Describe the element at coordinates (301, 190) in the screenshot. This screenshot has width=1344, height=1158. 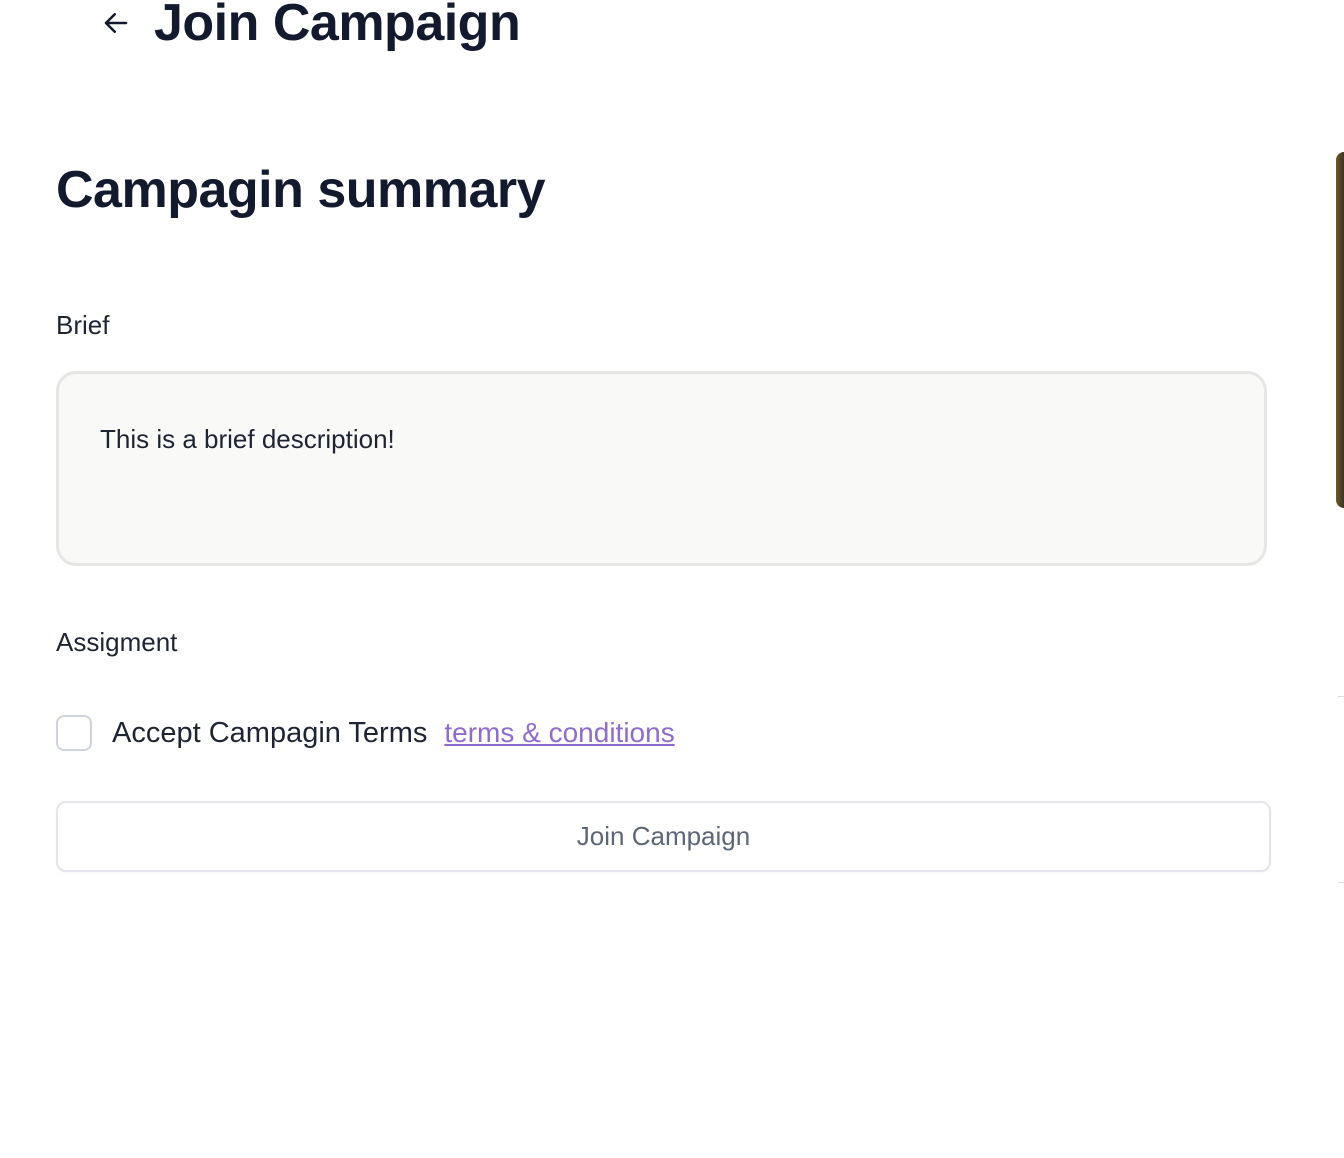
I see `section-title: Campagin summary` at that location.